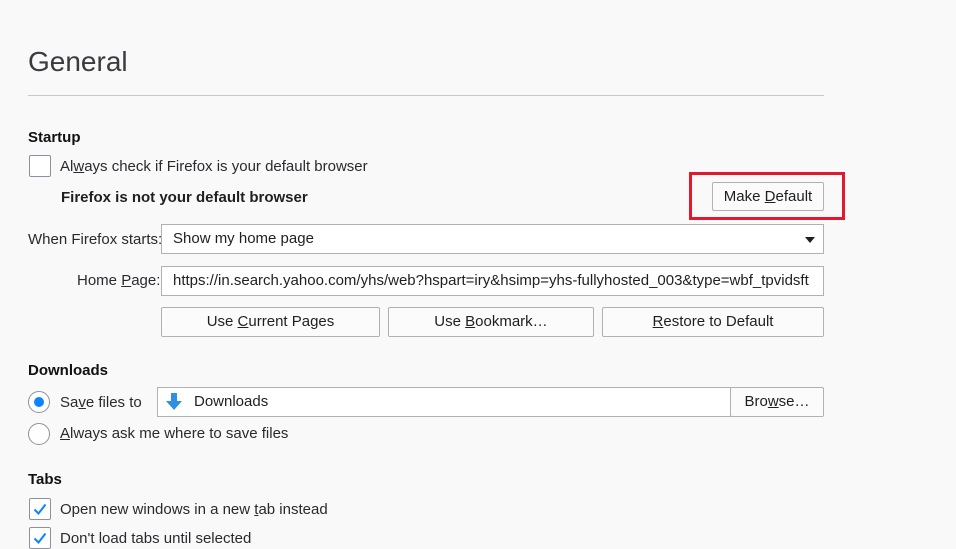  I want to click on dont-load-tabs-checkbox, so click(40, 538).